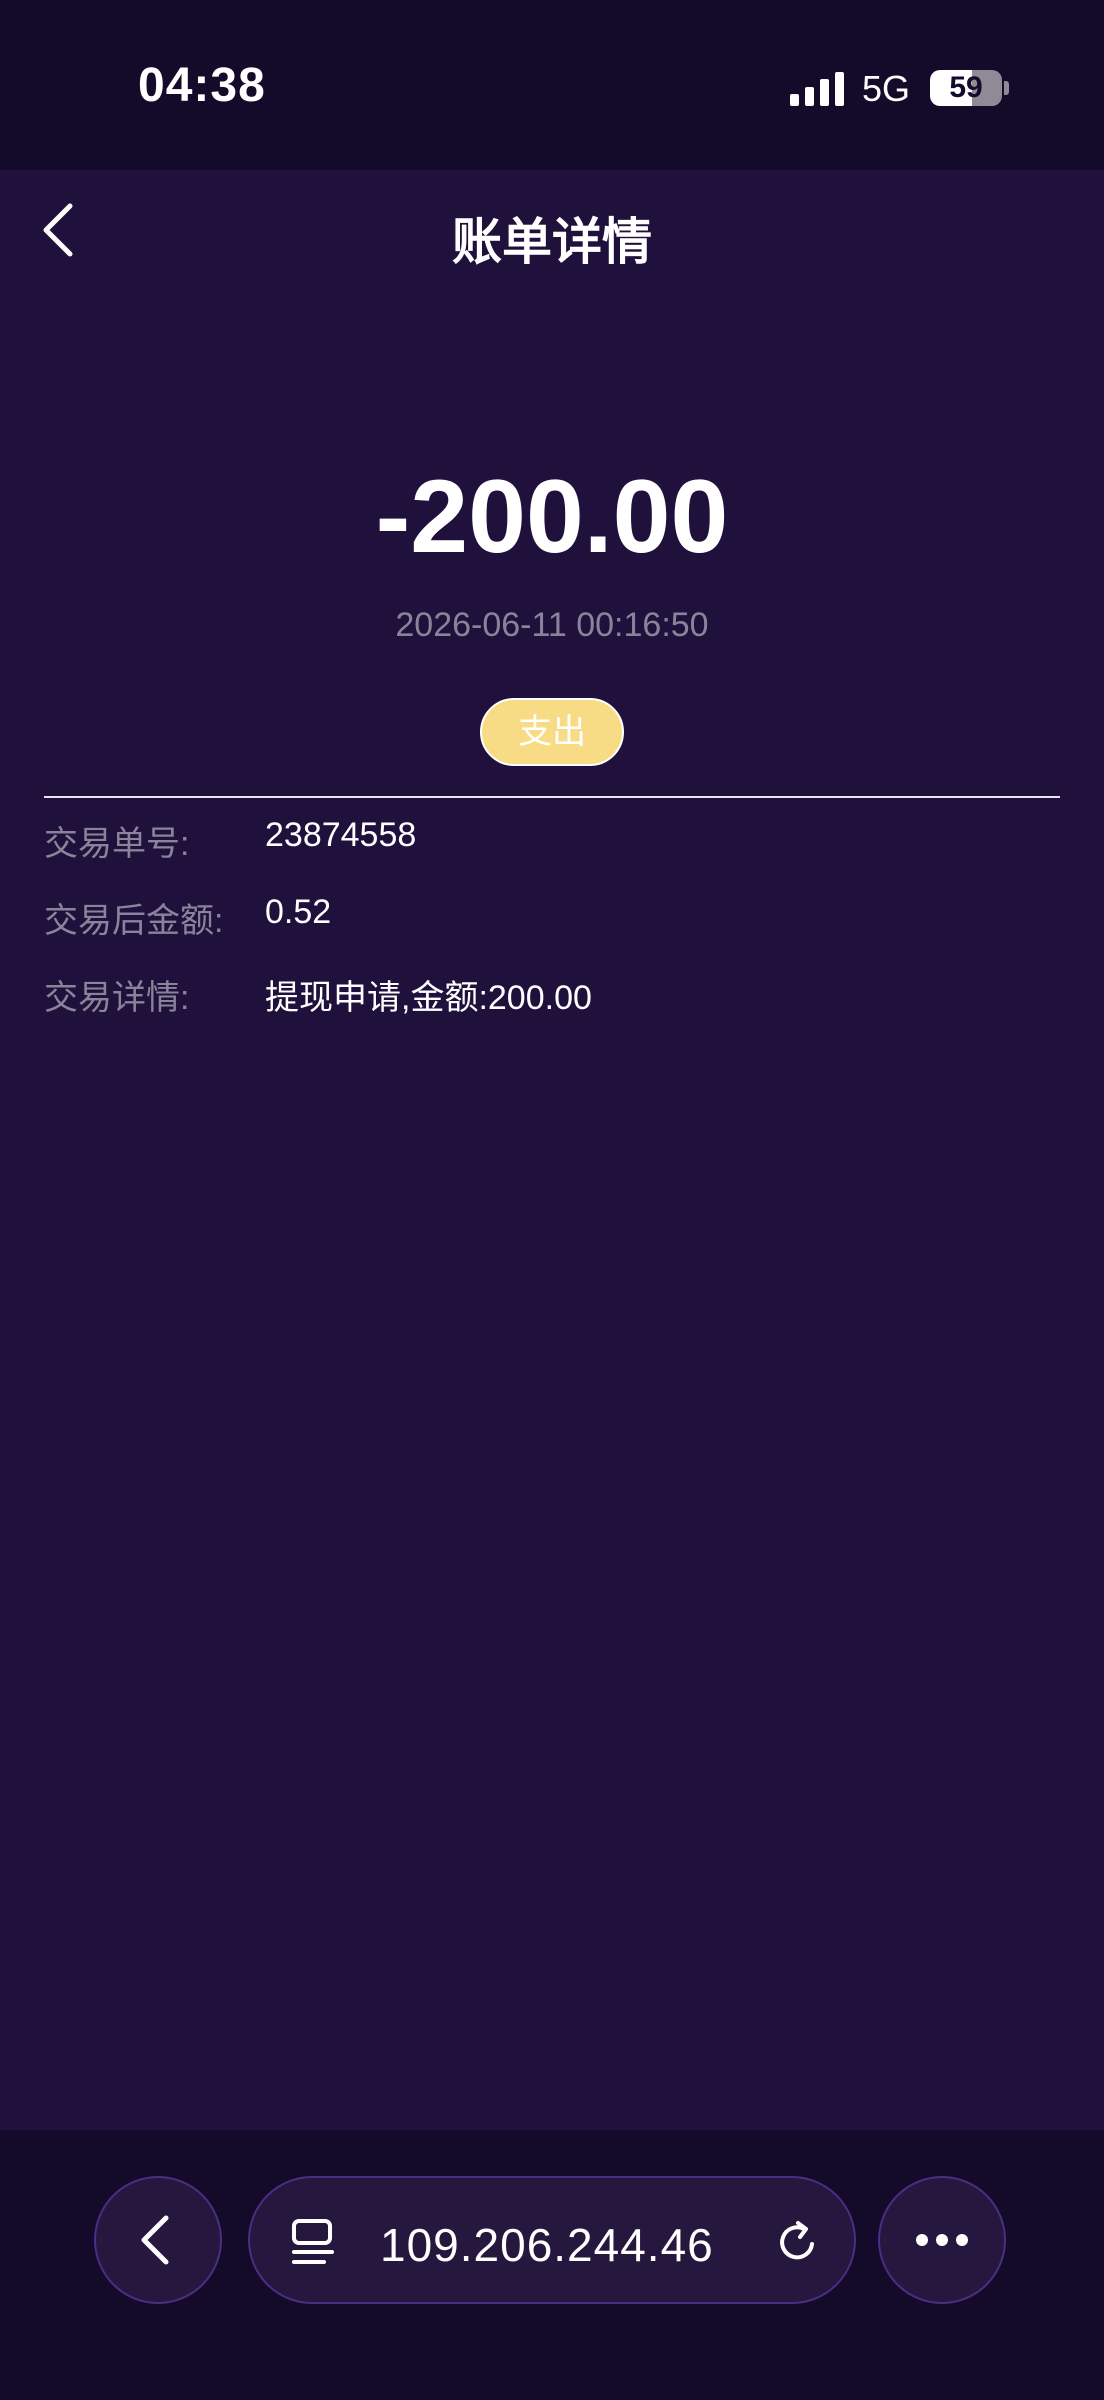 The image size is (1104, 2400). Describe the element at coordinates (817, 89) in the screenshot. I see `signal-bars-icon` at that location.